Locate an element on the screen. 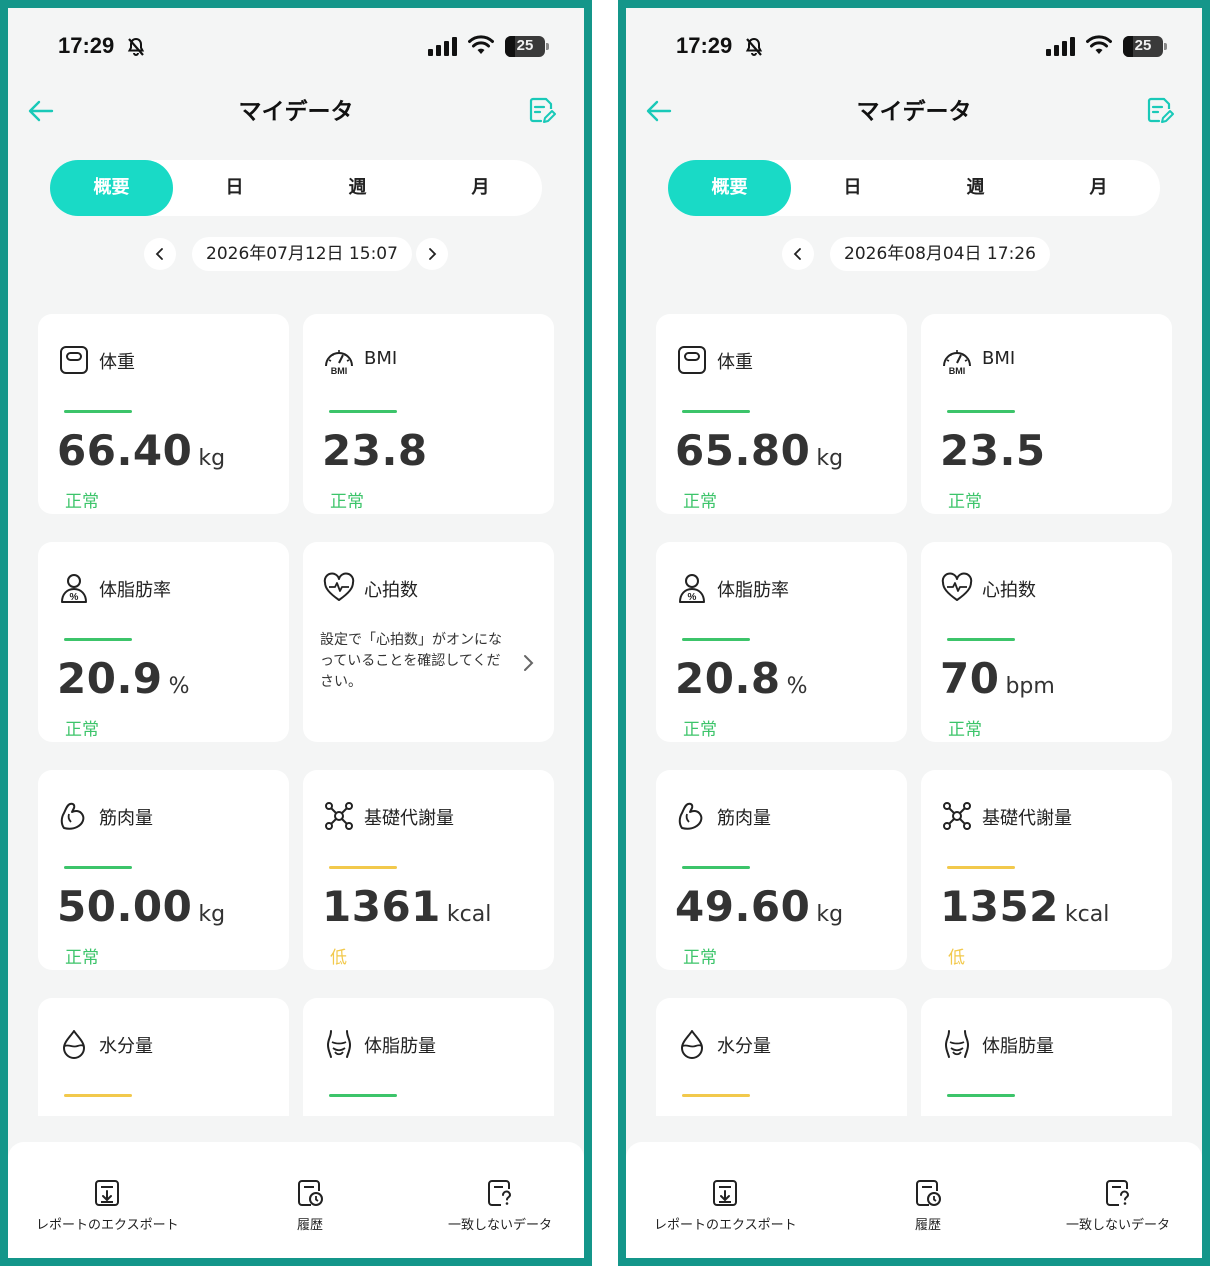 This screenshot has width=1210, height=1266. next-date-button is located at coordinates (432, 254).